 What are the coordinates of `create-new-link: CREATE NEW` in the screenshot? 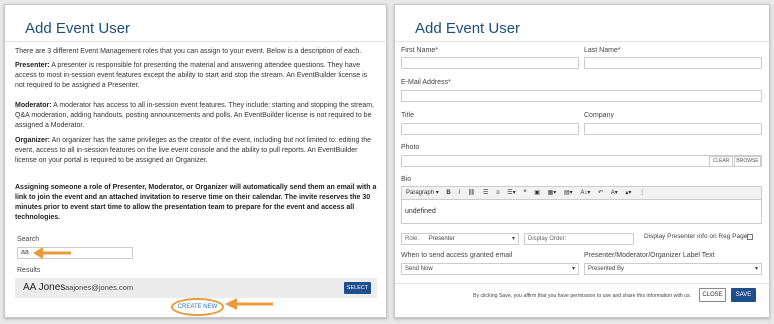 It's located at (197, 307).